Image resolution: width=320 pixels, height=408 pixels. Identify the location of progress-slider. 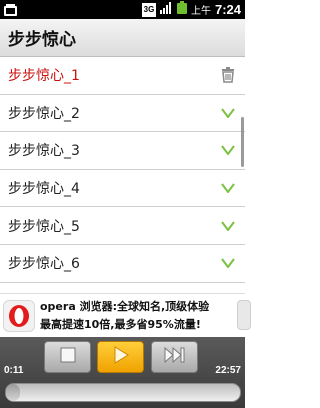
(123, 392).